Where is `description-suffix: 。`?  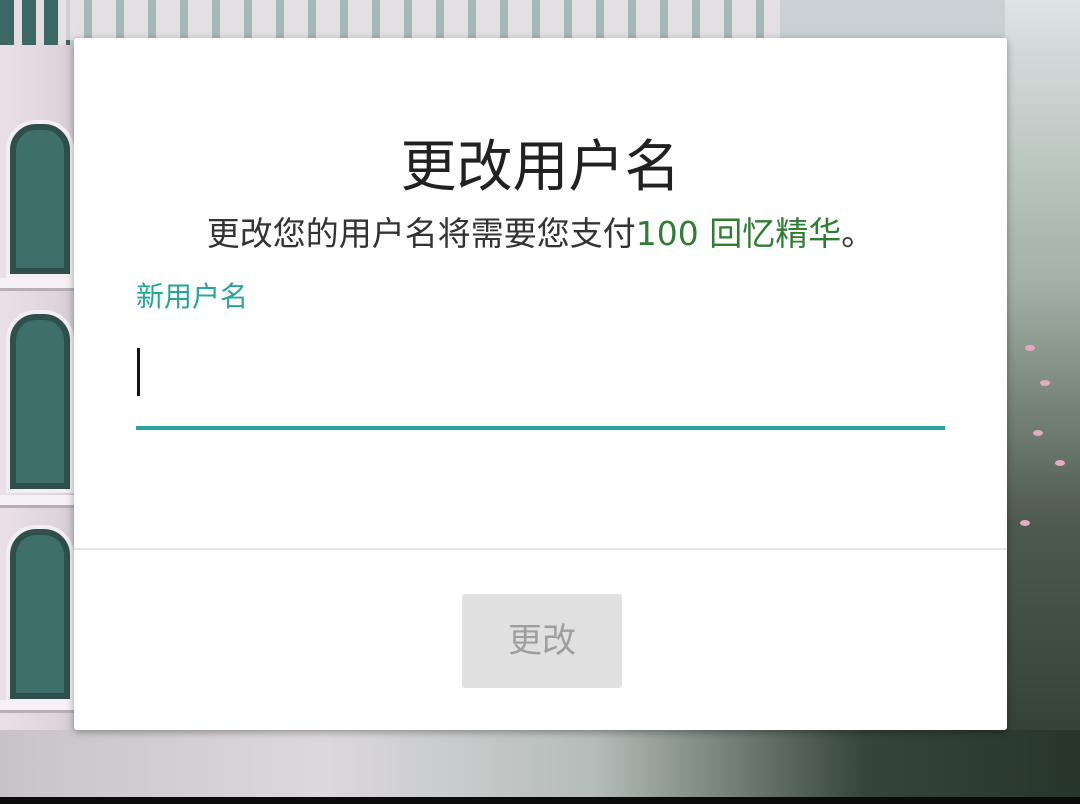
description-suffix: 。 is located at coordinates (858, 233).